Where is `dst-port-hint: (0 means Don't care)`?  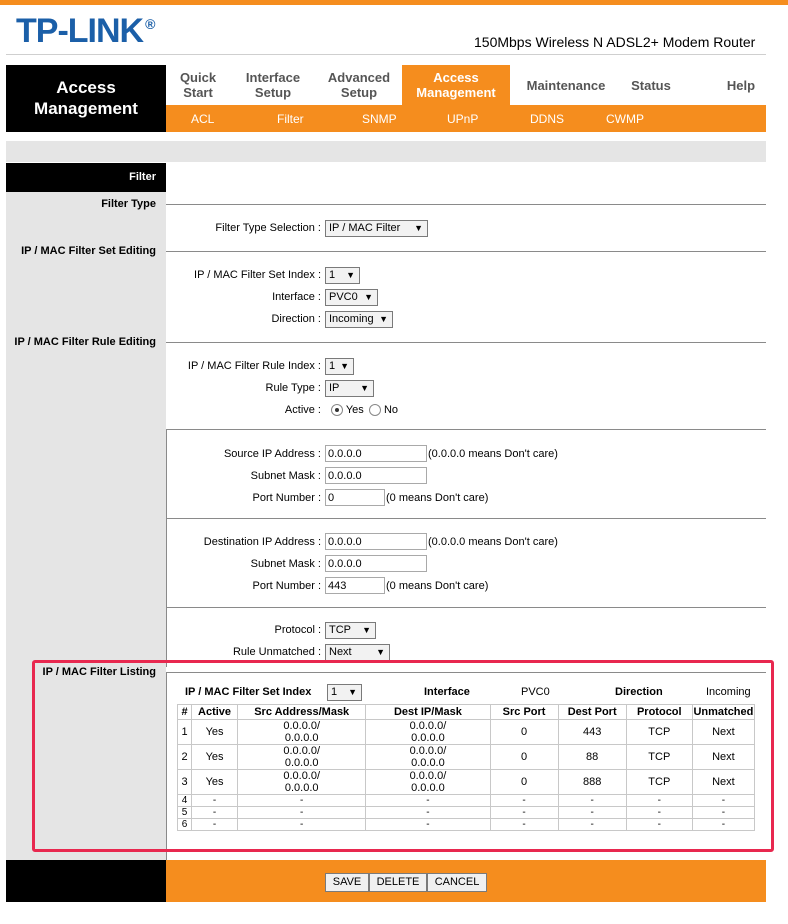 dst-port-hint: (0 means Don't care) is located at coordinates (437, 586).